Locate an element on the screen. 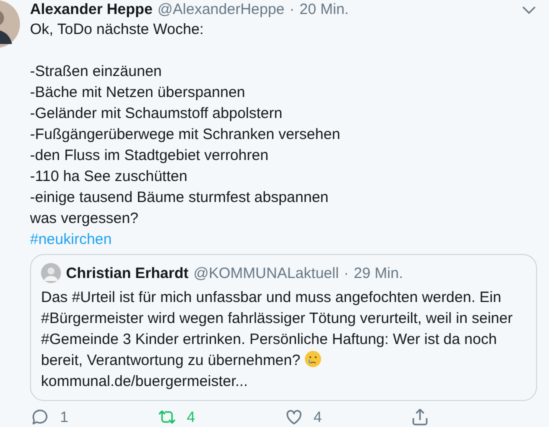  tweet-text: -Fußgängerüberwege mit Schranken versehen is located at coordinates (186, 135).